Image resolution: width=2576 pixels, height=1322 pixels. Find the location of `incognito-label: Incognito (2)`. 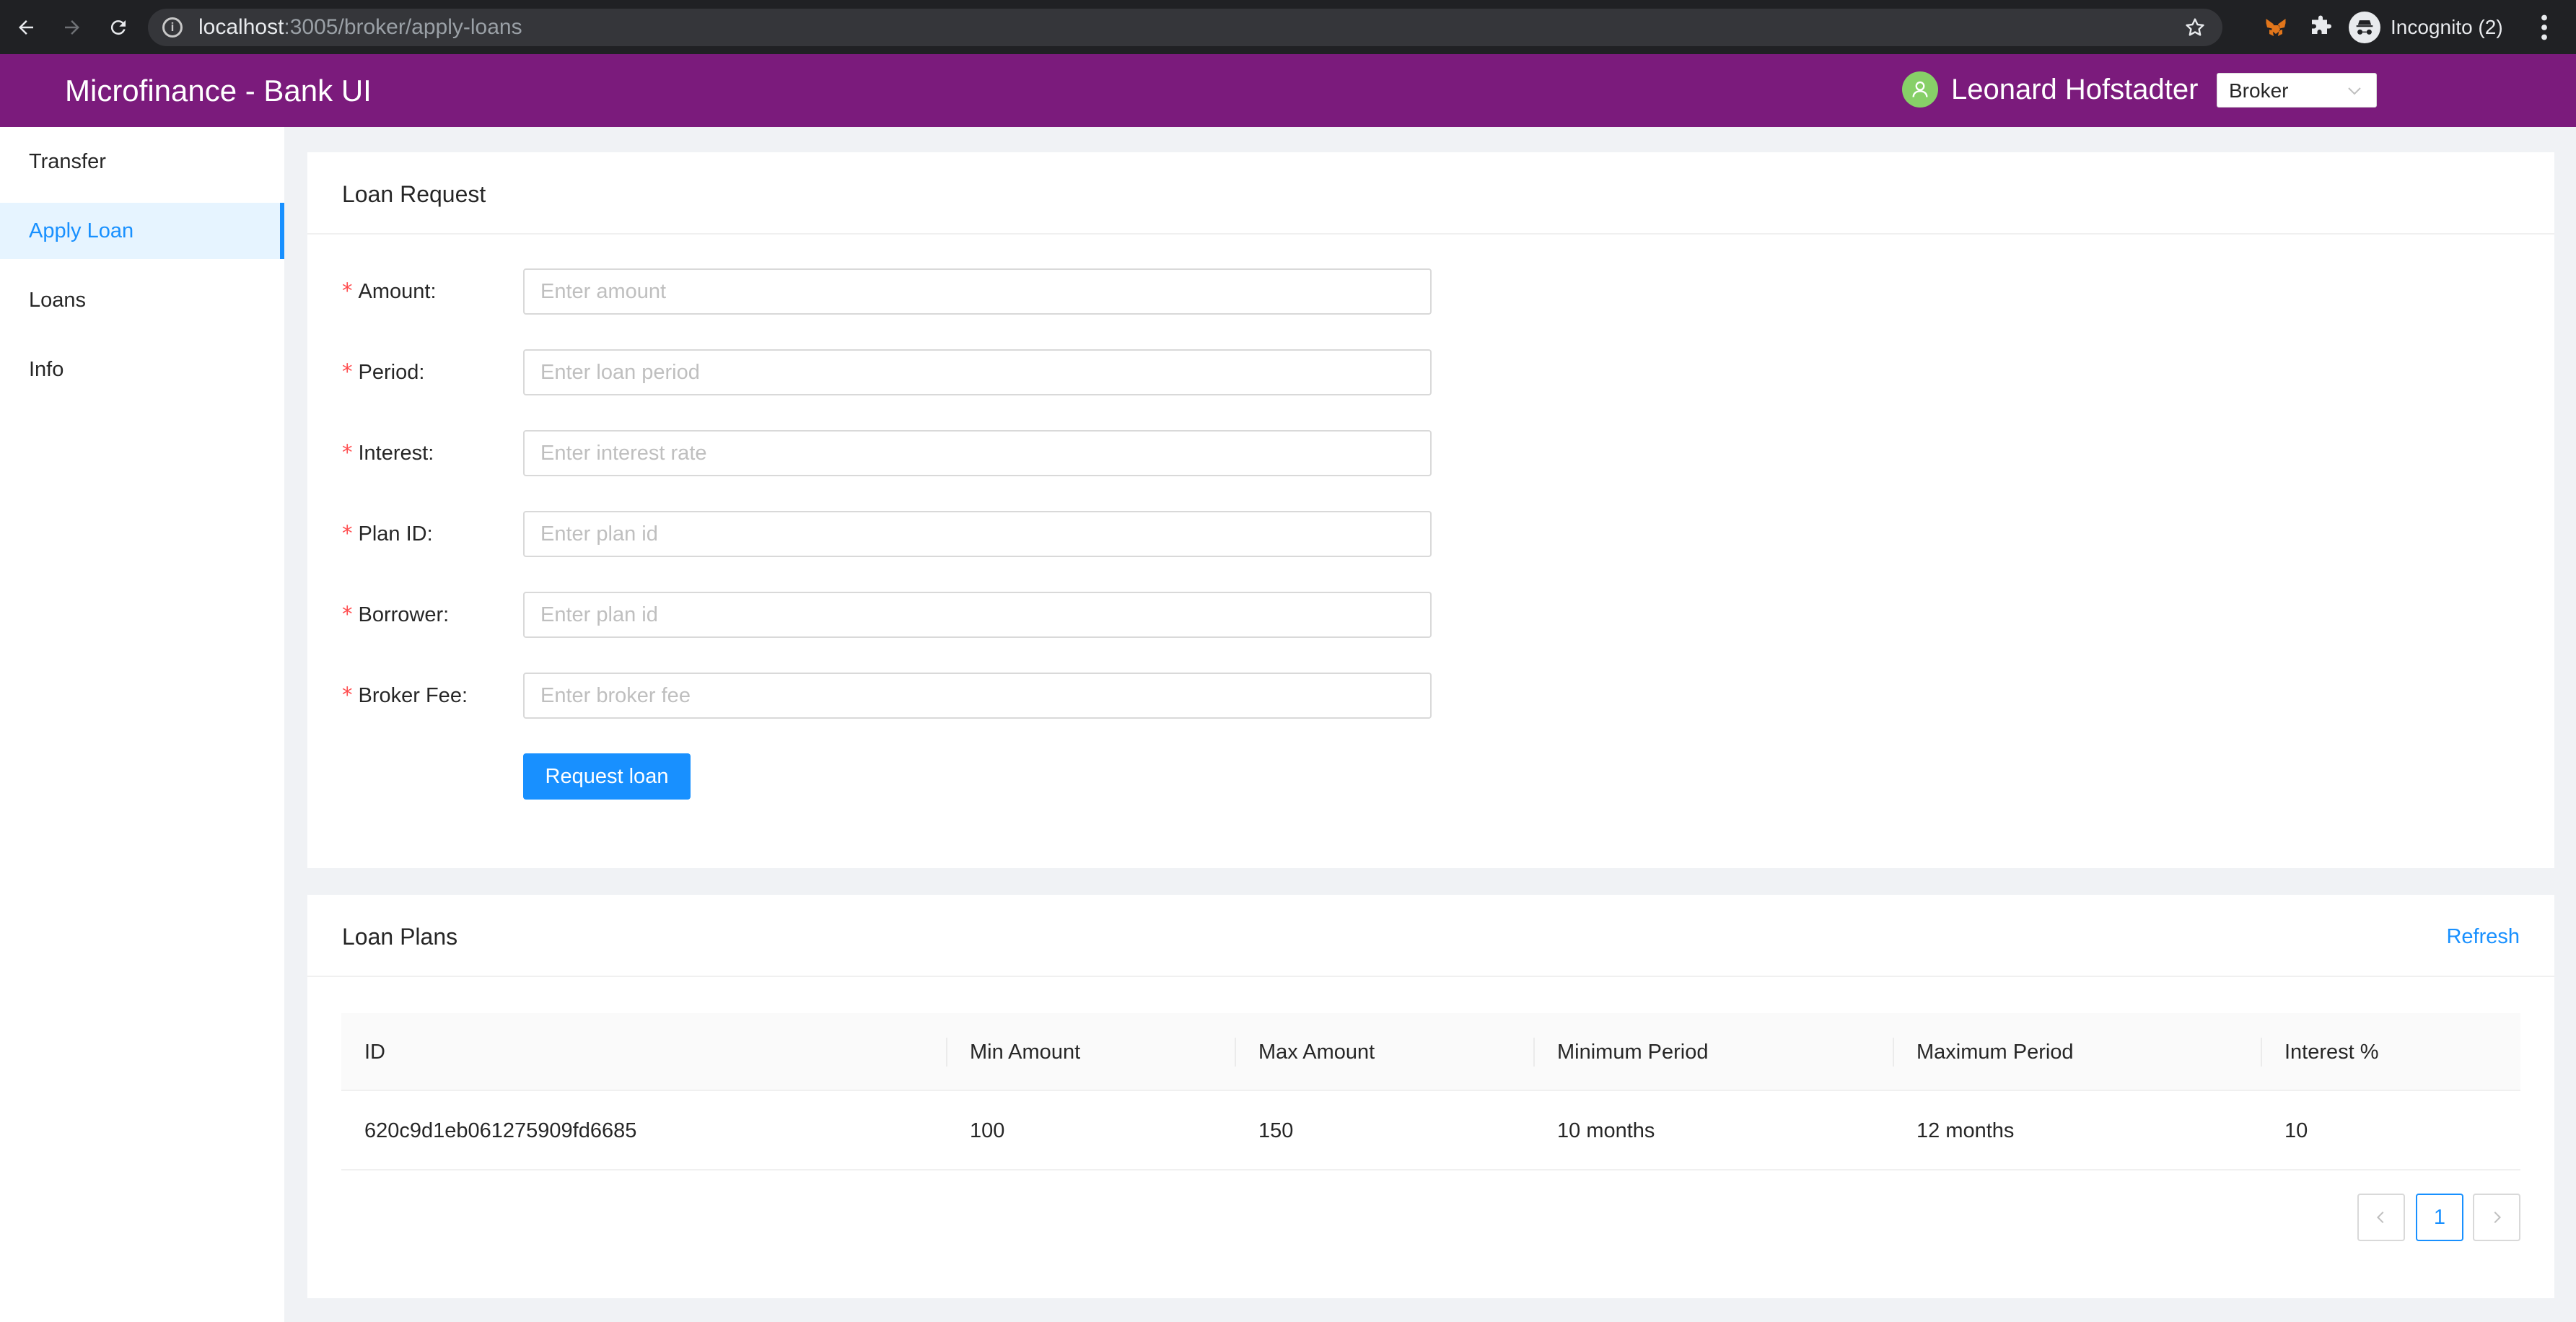

incognito-label: Incognito (2) is located at coordinates (2447, 27).